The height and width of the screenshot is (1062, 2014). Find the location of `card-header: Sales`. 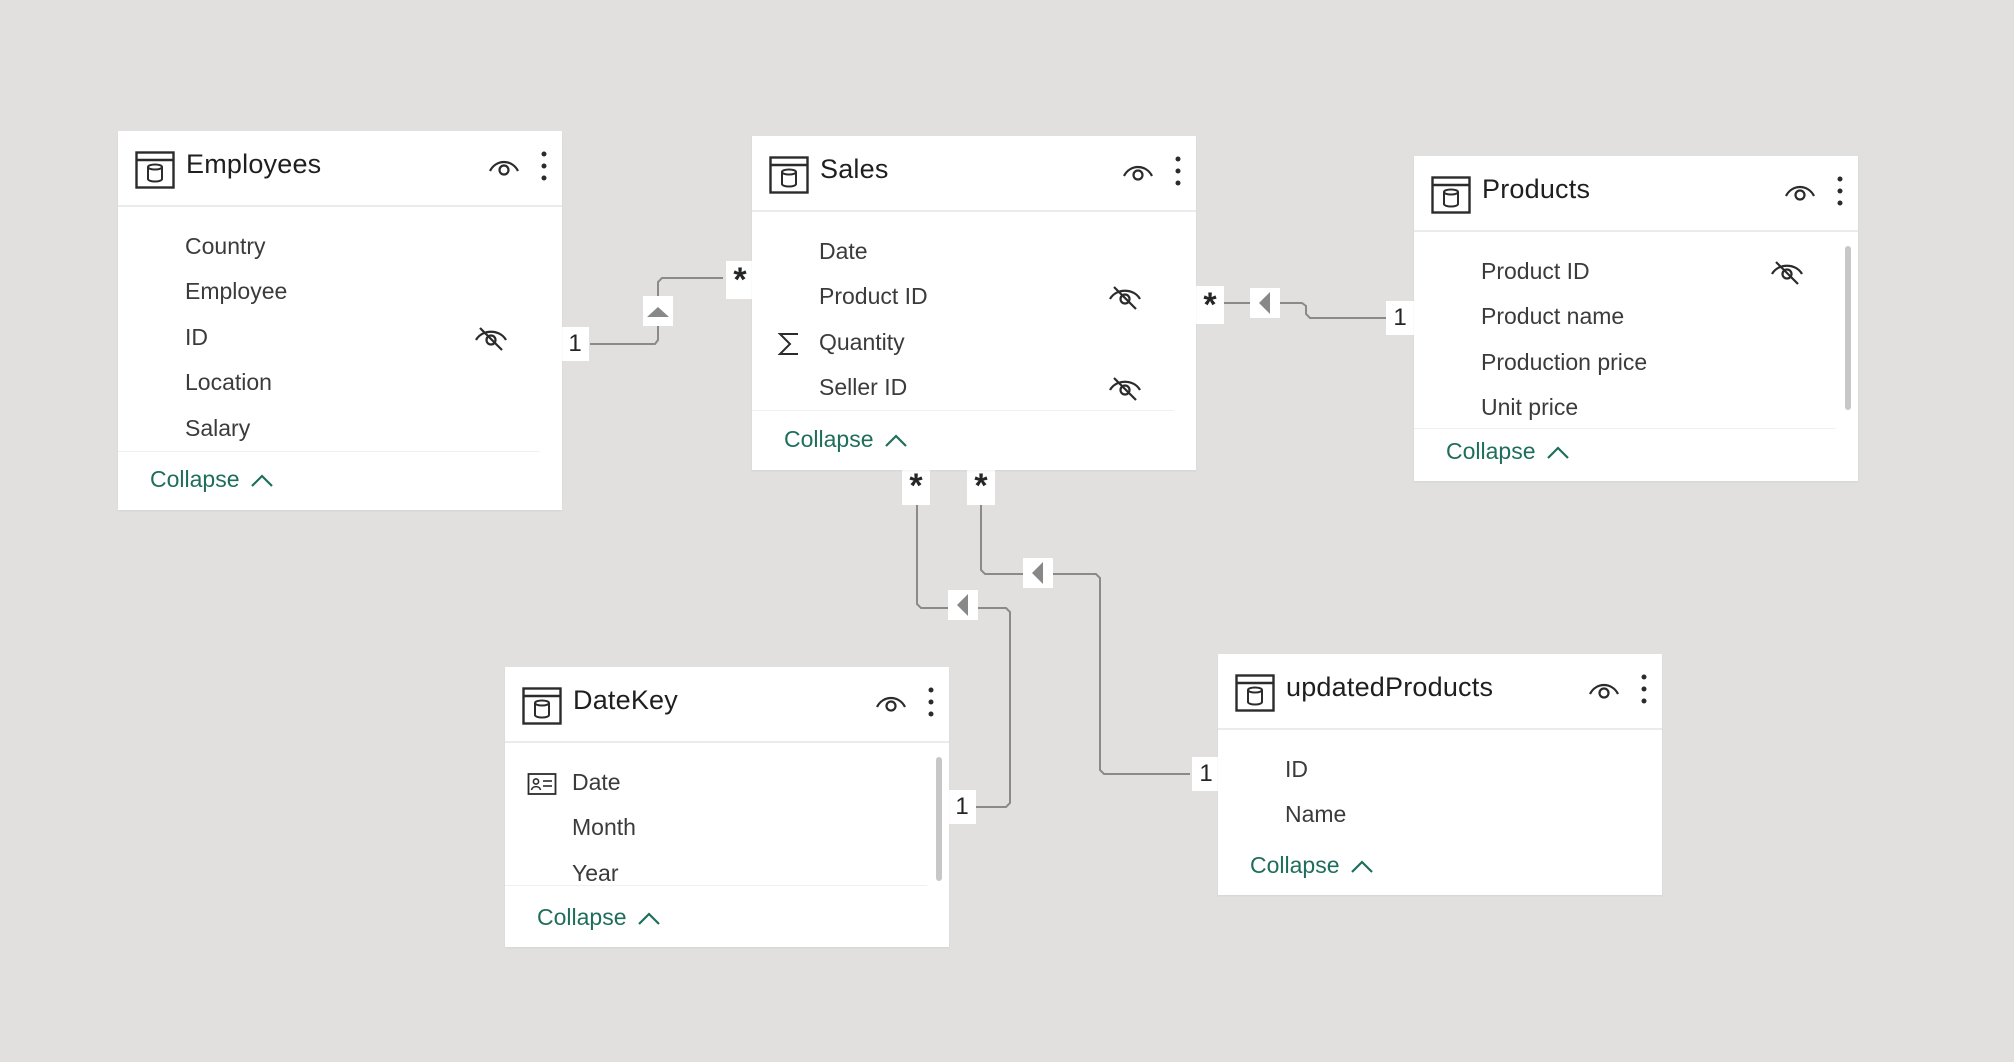

card-header: Sales is located at coordinates (974, 174).